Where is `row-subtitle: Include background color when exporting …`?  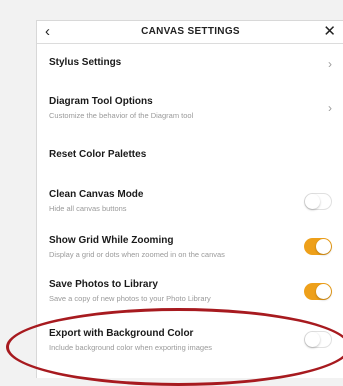 row-subtitle: Include background color when exporting … is located at coordinates (131, 347).